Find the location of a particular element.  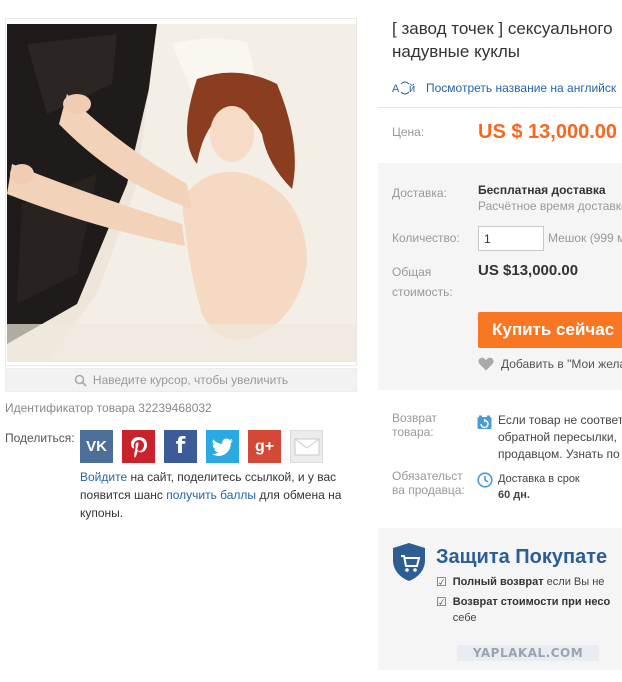

google-plus-text: g+ is located at coordinates (264, 446).